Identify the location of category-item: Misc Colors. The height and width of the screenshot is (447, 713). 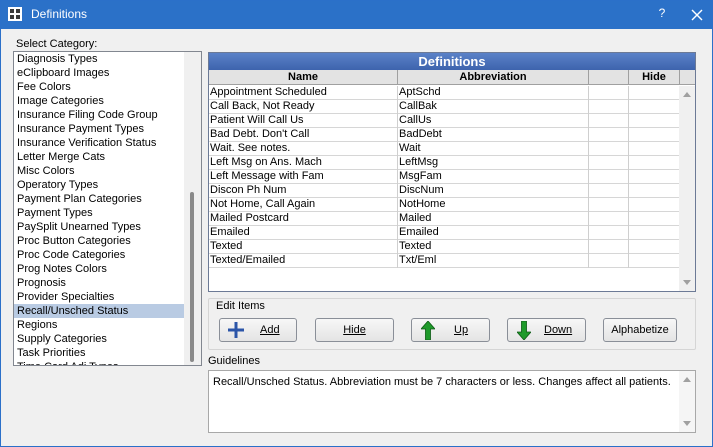
(107, 171).